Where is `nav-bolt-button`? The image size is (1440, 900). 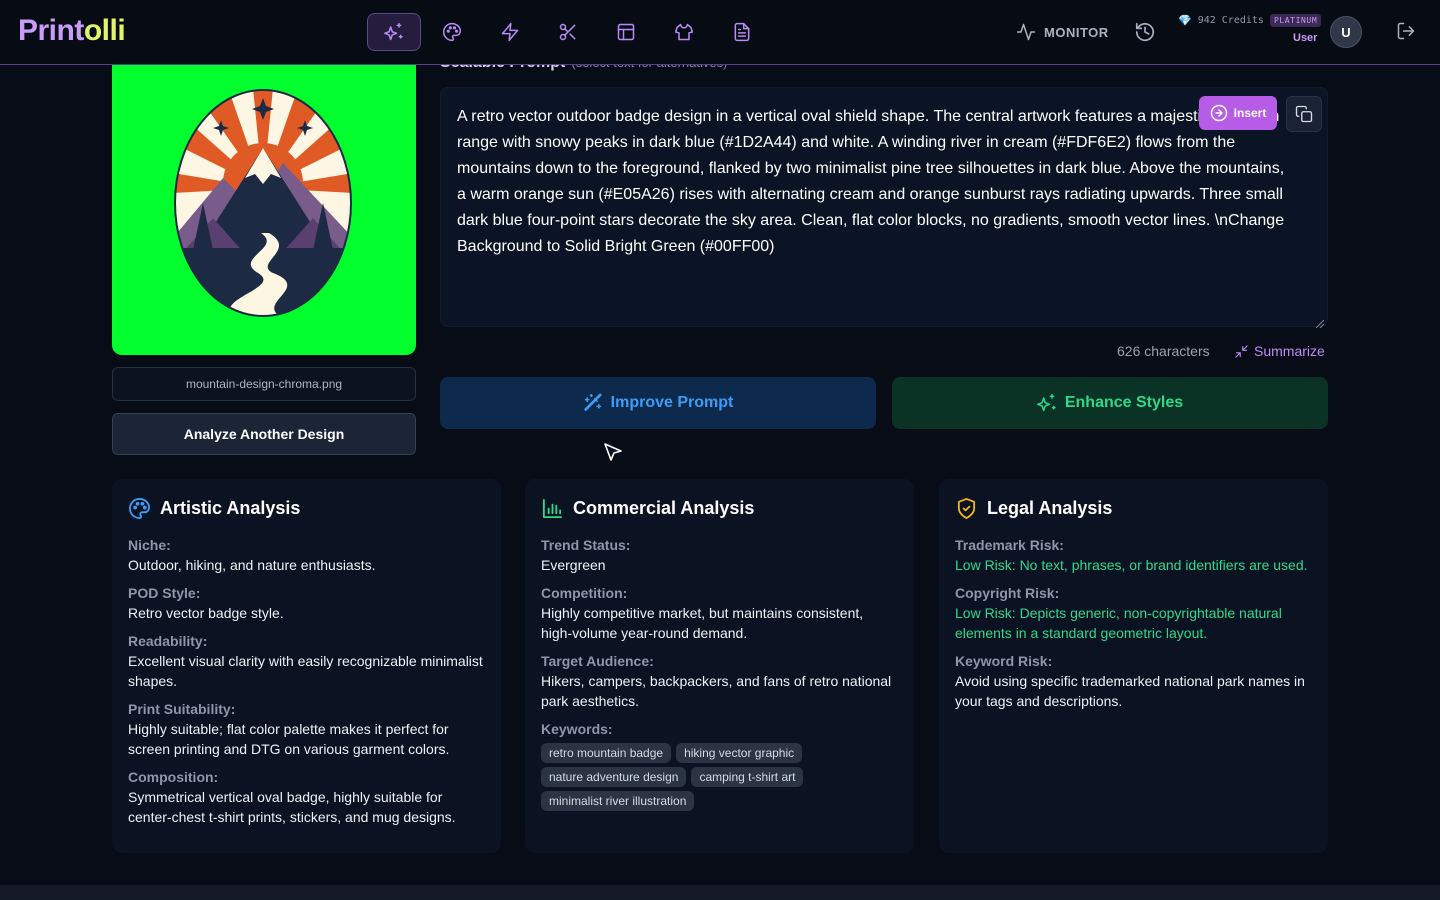 nav-bolt-button is located at coordinates (510, 32).